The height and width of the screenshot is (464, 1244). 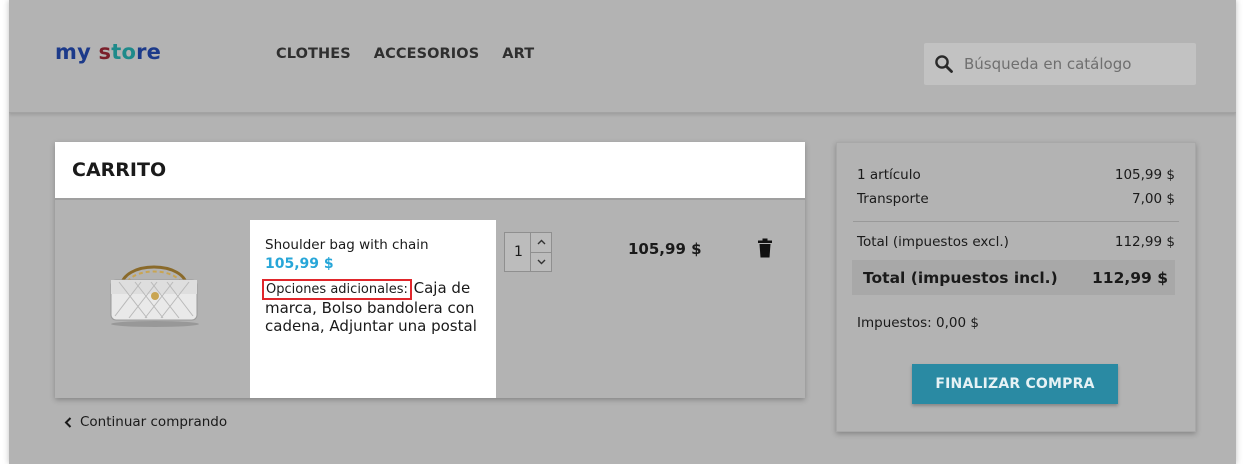 I want to click on summary-shipping-row: Transporte 7,00 $, so click(x=1016, y=199).